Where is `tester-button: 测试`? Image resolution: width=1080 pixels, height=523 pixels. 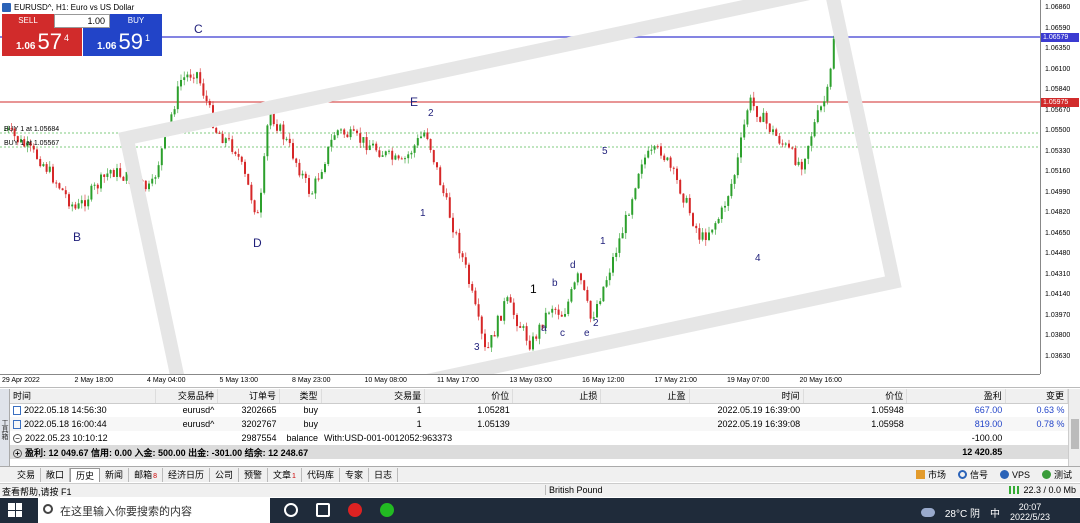
tester-button: 测试 is located at coordinates (1056, 474).